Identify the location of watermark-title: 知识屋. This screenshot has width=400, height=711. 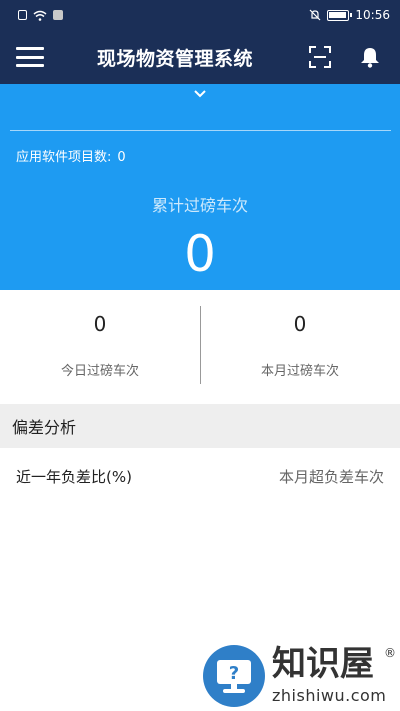
(323, 664).